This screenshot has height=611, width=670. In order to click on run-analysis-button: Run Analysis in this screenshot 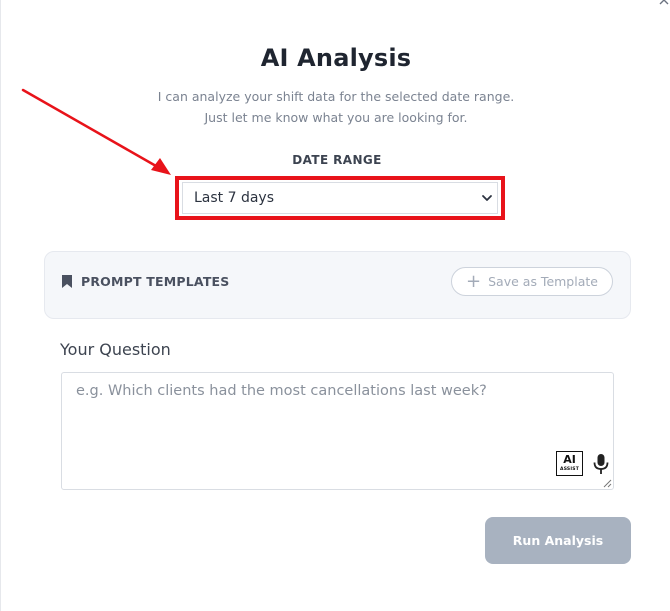, I will do `click(558, 540)`.